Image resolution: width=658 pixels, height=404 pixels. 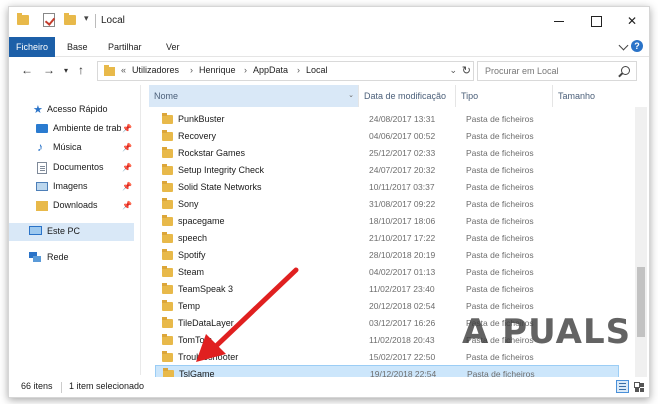 What do you see at coordinates (220, 187) in the screenshot?
I see `file-name: Solid State Networks` at bounding box center [220, 187].